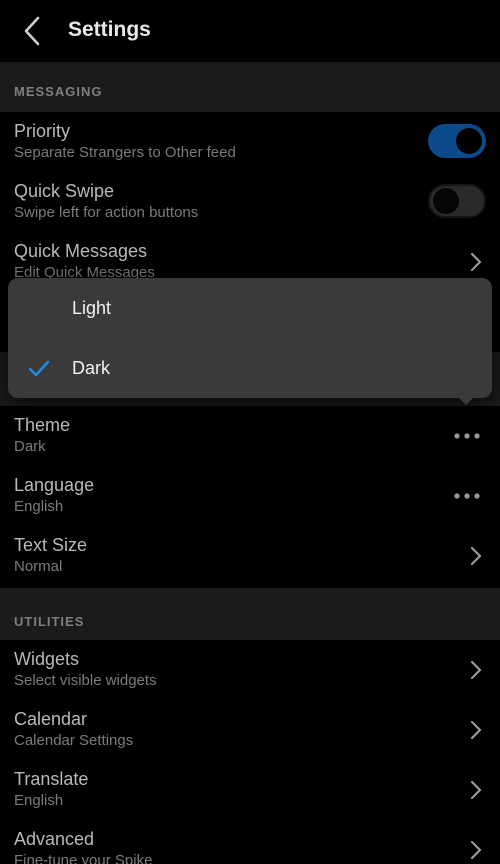  I want to click on quick-swipe-toggle, so click(457, 201).